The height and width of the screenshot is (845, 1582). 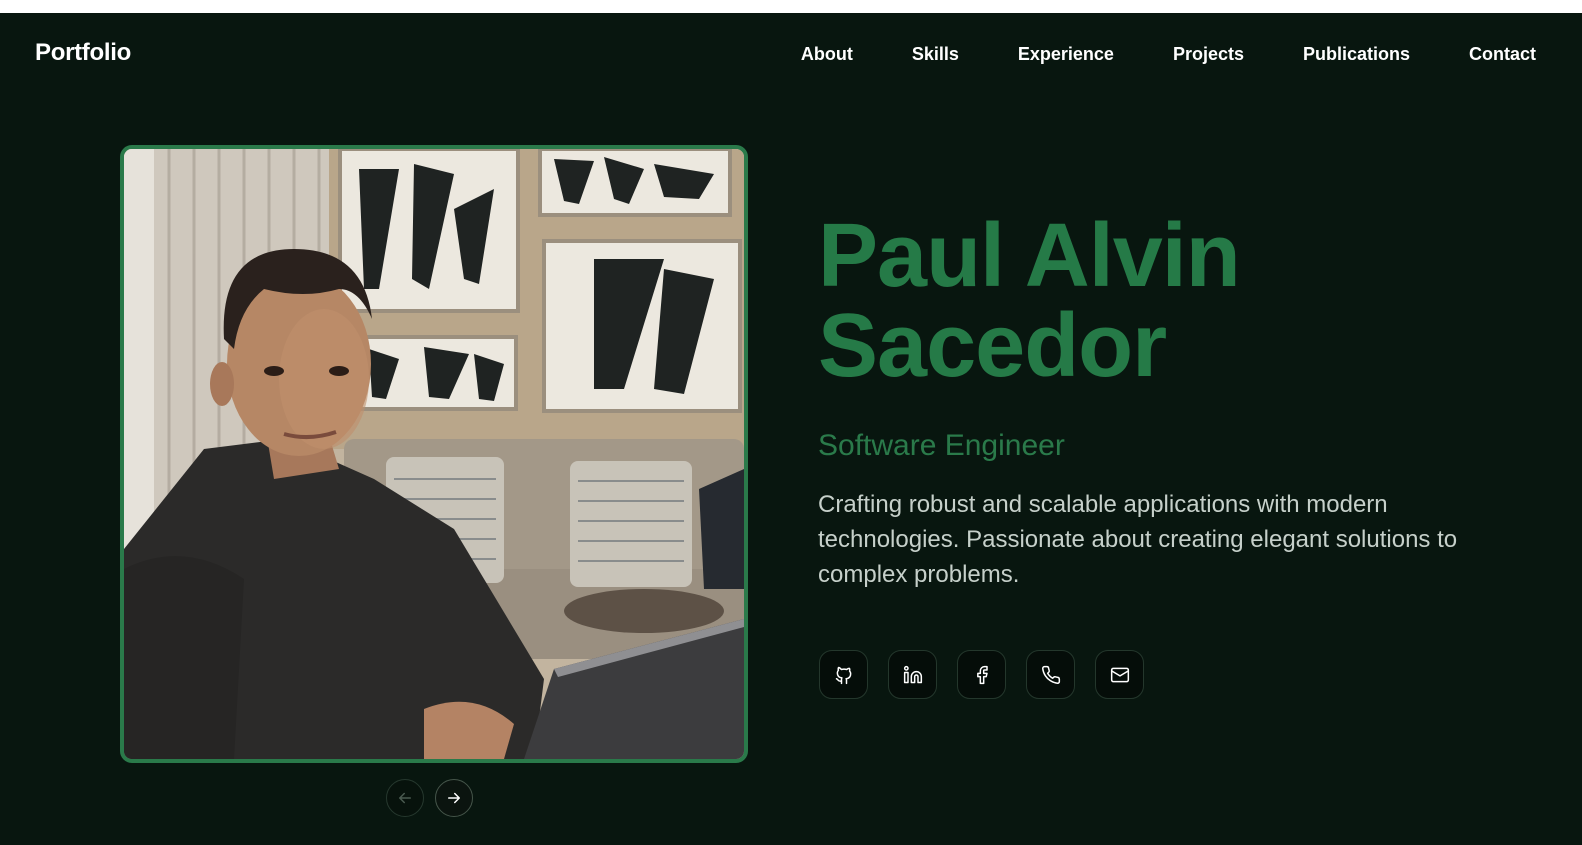 What do you see at coordinates (1066, 54) in the screenshot?
I see `nav-experience: Experience` at bounding box center [1066, 54].